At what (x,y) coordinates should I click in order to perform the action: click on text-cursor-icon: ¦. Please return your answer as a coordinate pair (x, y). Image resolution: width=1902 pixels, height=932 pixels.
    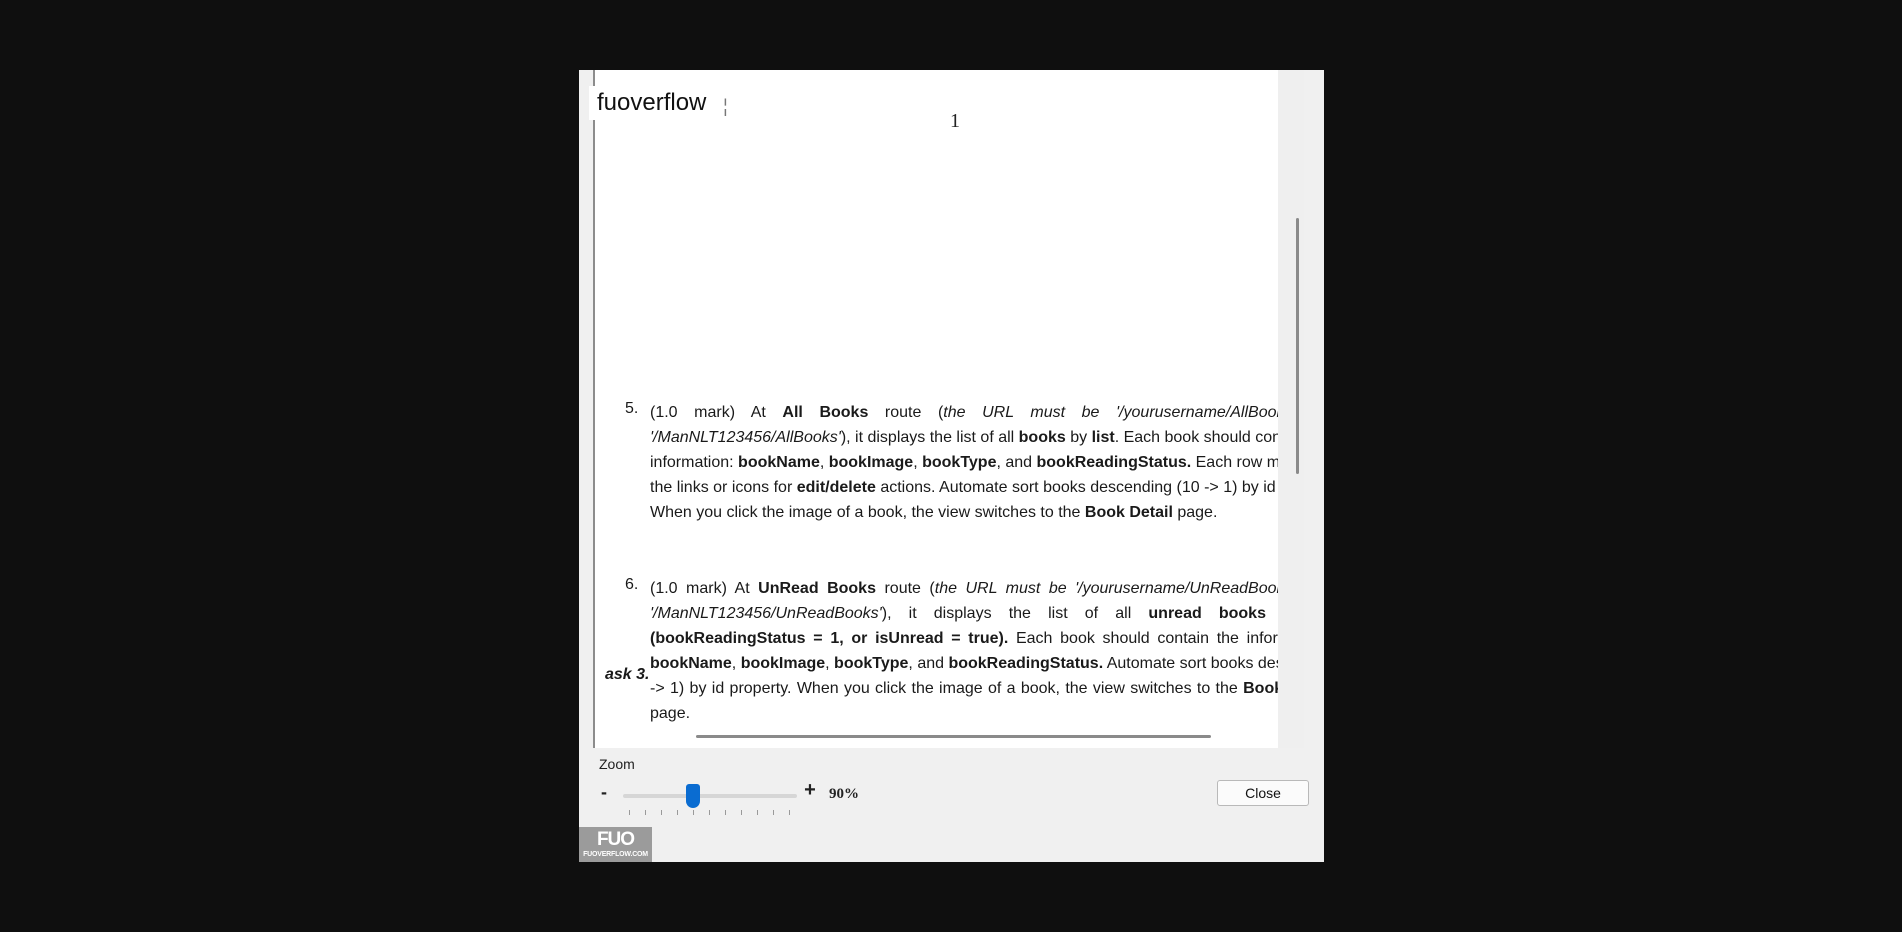
    Looking at the image, I should click on (725, 108).